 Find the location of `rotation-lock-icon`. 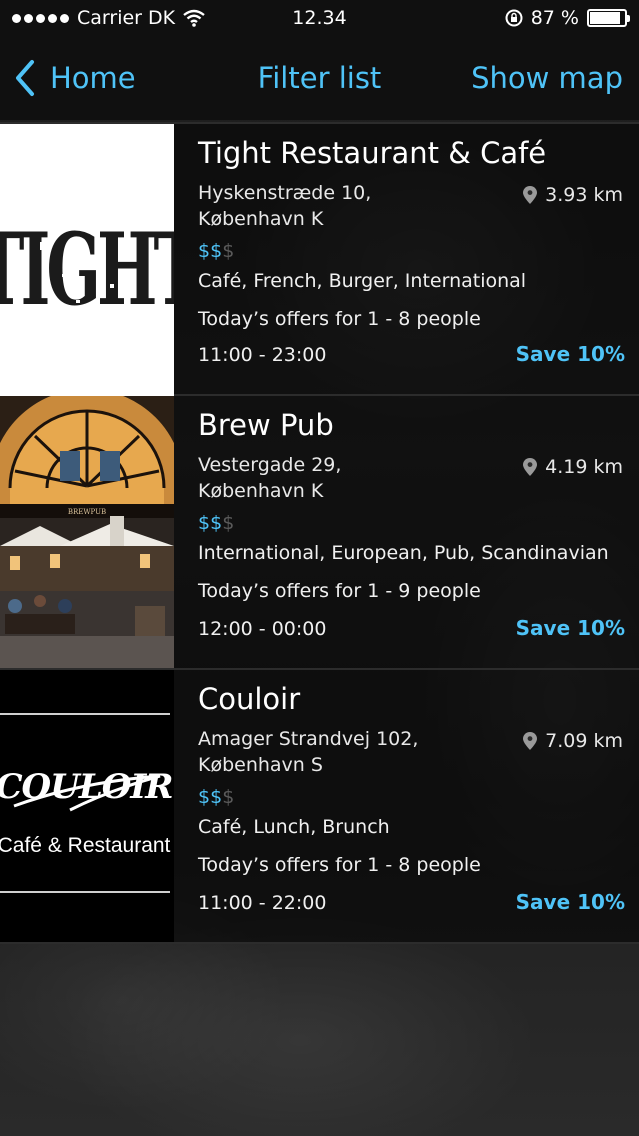

rotation-lock-icon is located at coordinates (514, 18).